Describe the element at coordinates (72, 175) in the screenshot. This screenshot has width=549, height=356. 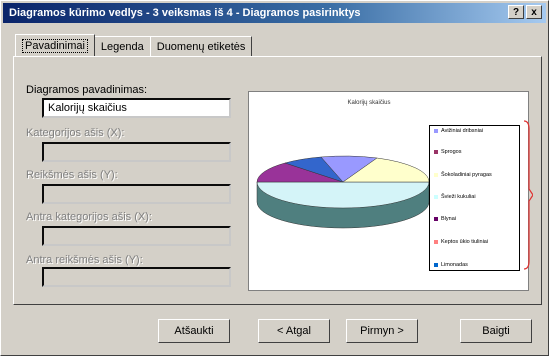
I see `value-y-label: Reikšmės ašis (Y):` at that location.